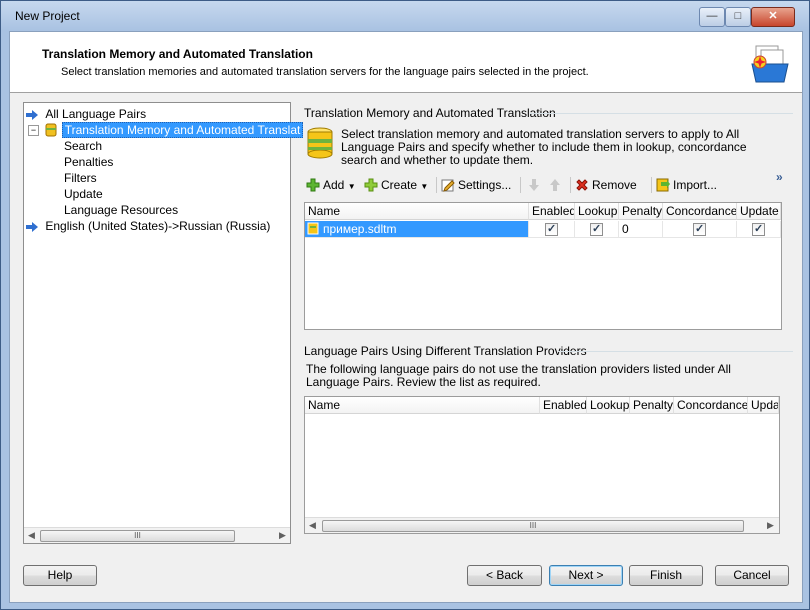  Describe the element at coordinates (33, 131) in the screenshot. I see `collapse-icon: −` at that location.